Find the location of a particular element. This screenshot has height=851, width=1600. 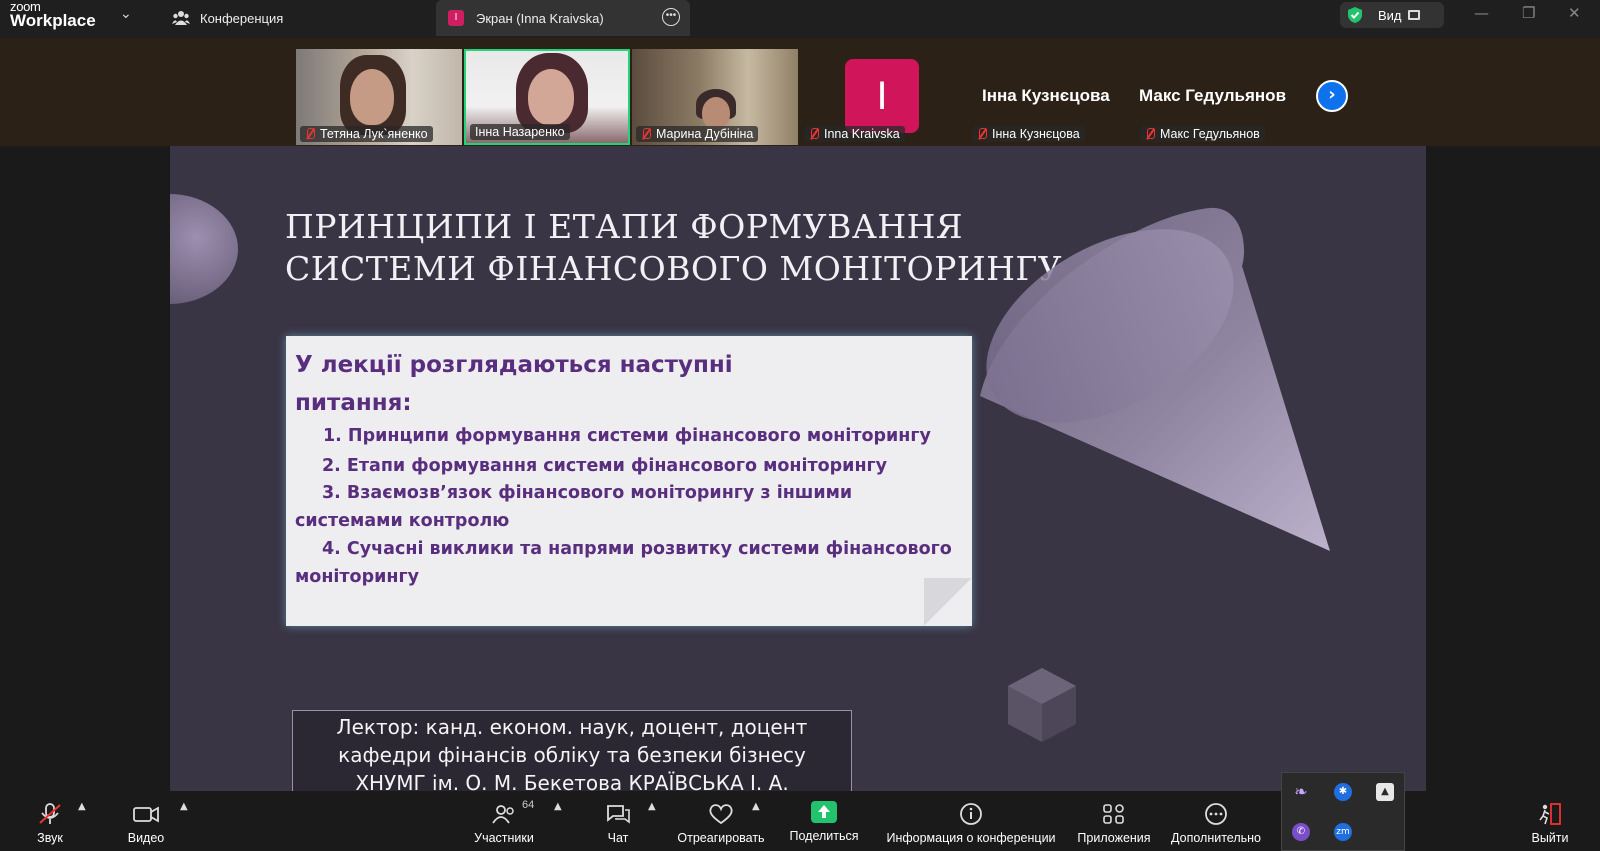

chevron-down-icon: ⌄ is located at coordinates (126, 14).